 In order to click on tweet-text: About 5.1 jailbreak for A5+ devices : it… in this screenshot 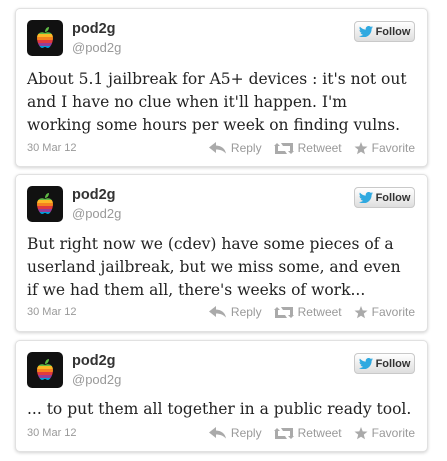, I will do `click(217, 102)`.